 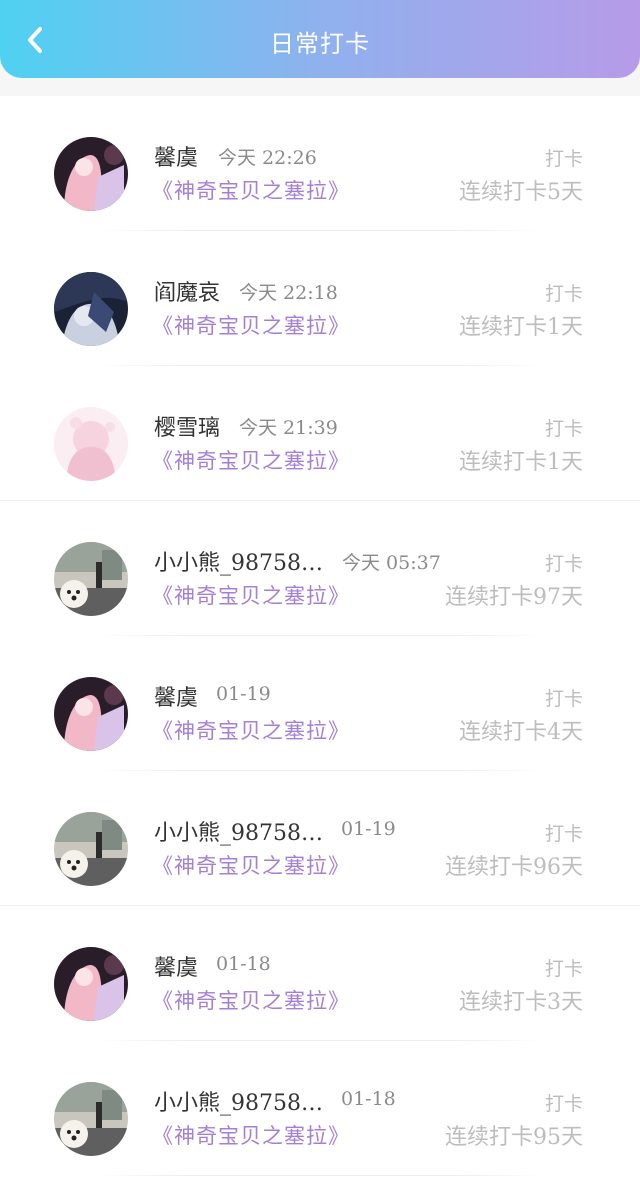 What do you see at coordinates (521, 732) in the screenshot?
I see `streak-count: 连续打卡4天` at bounding box center [521, 732].